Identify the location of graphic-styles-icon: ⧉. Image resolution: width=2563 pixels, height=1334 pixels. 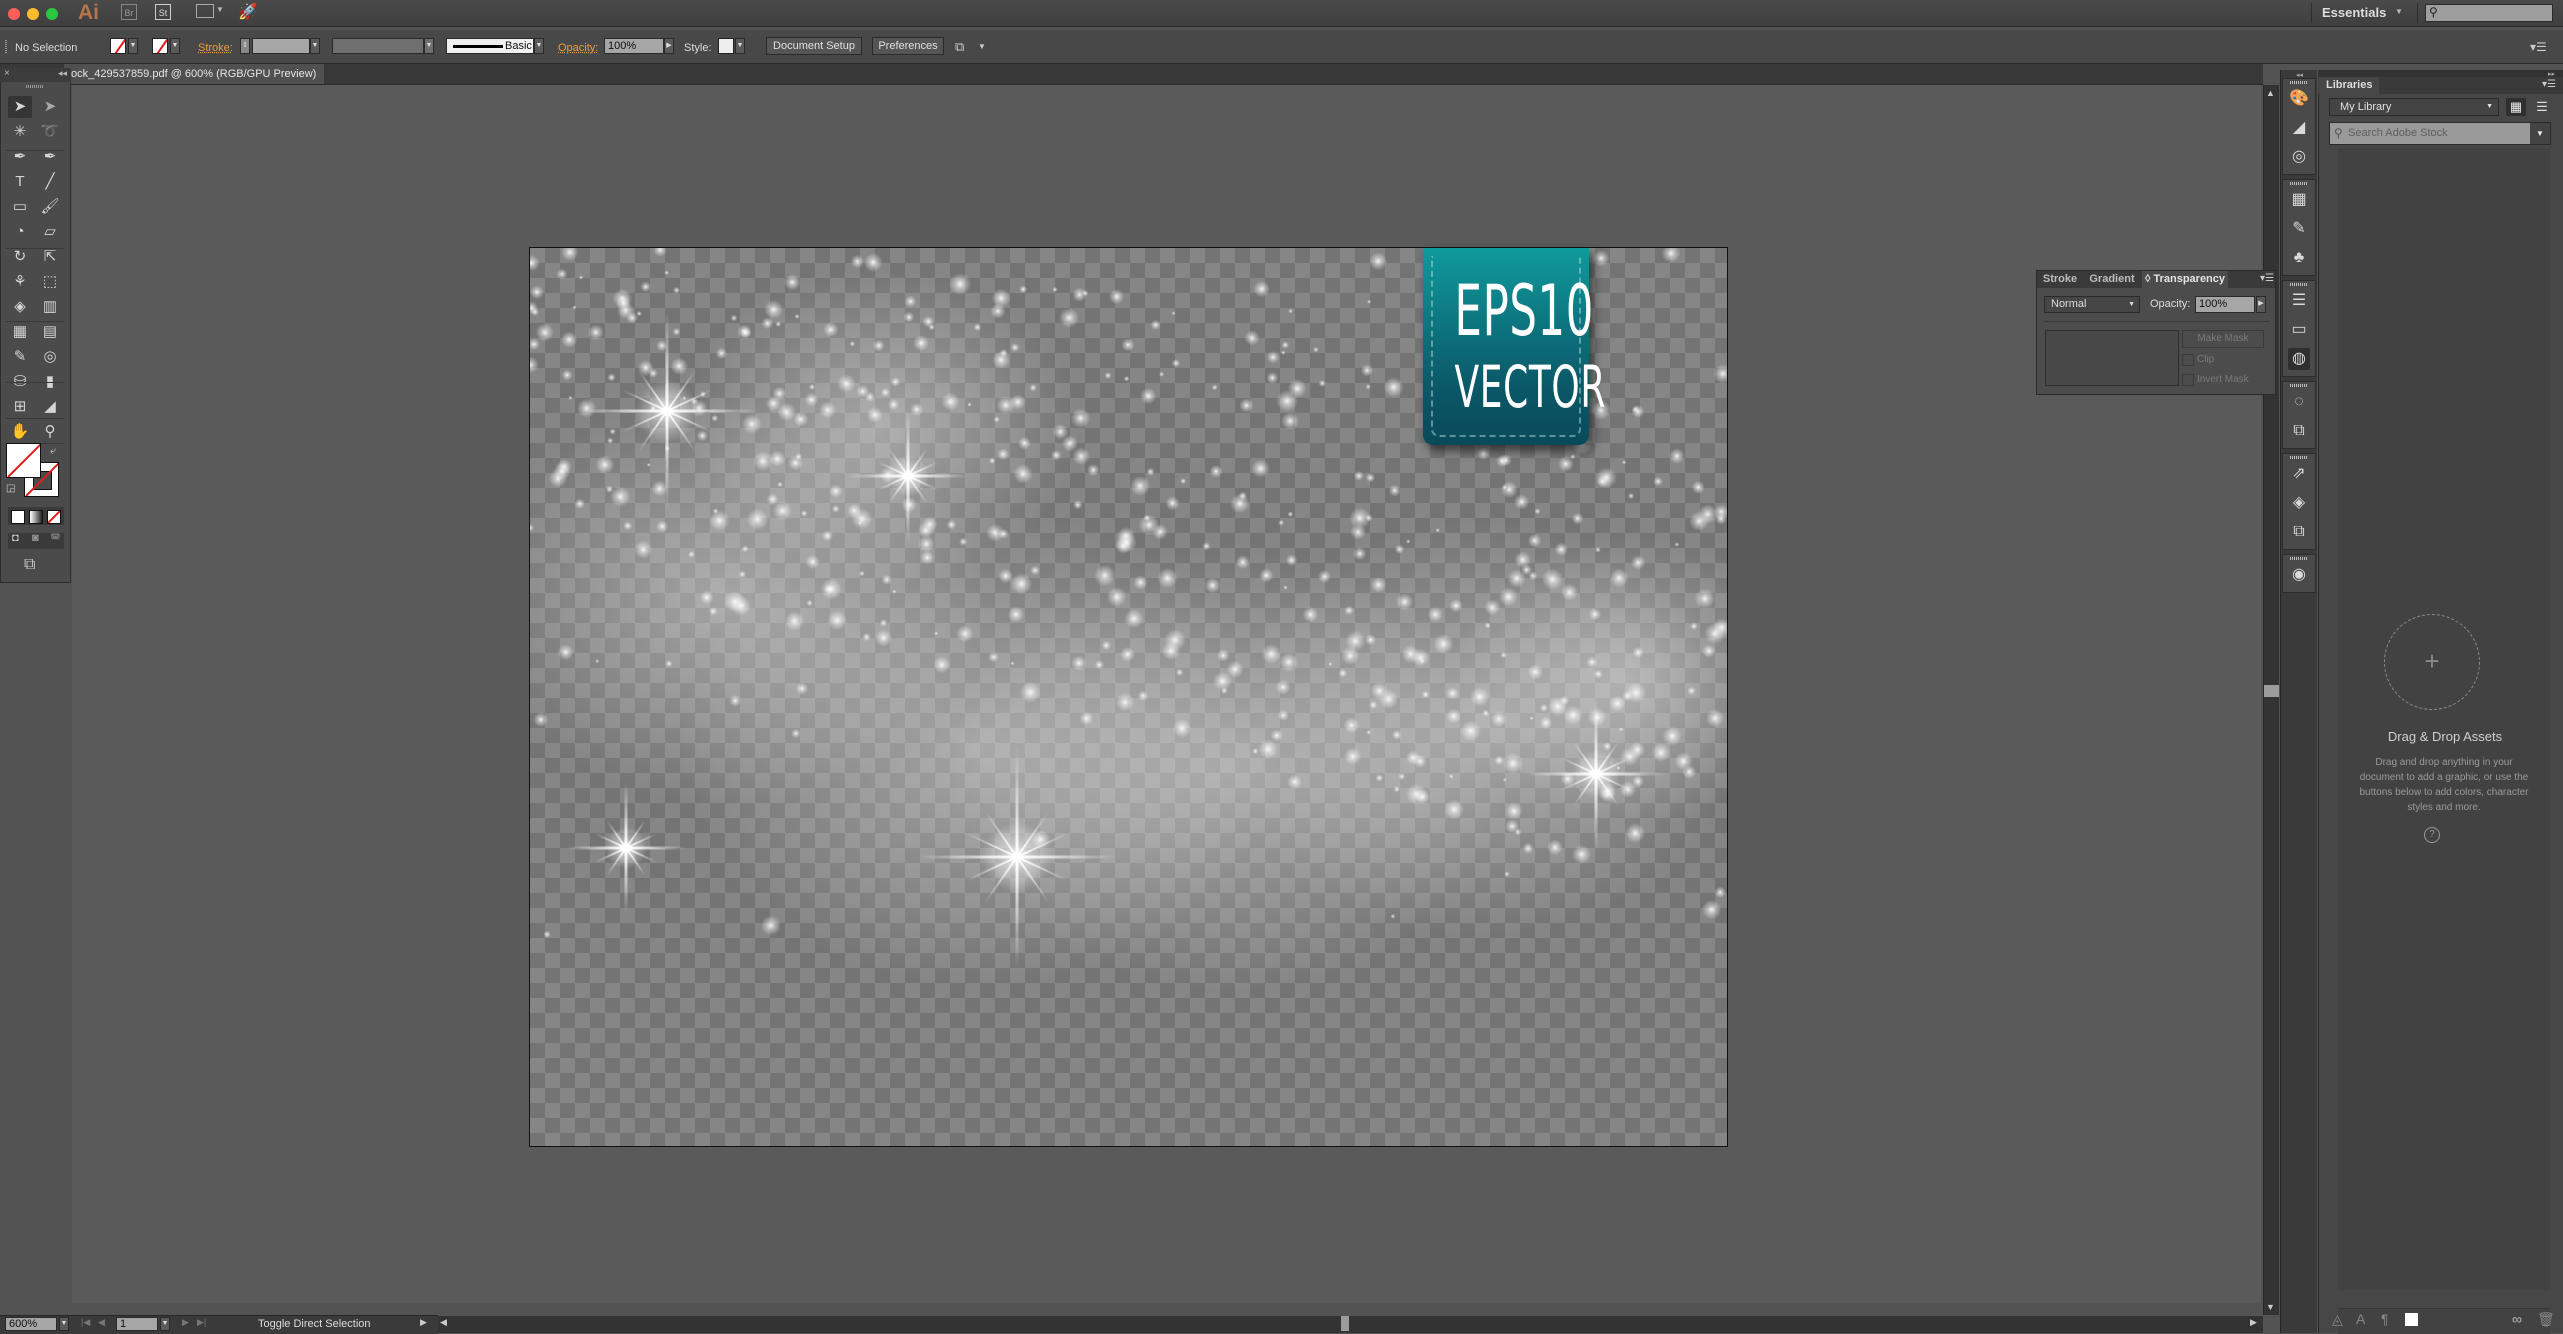
(2299, 431).